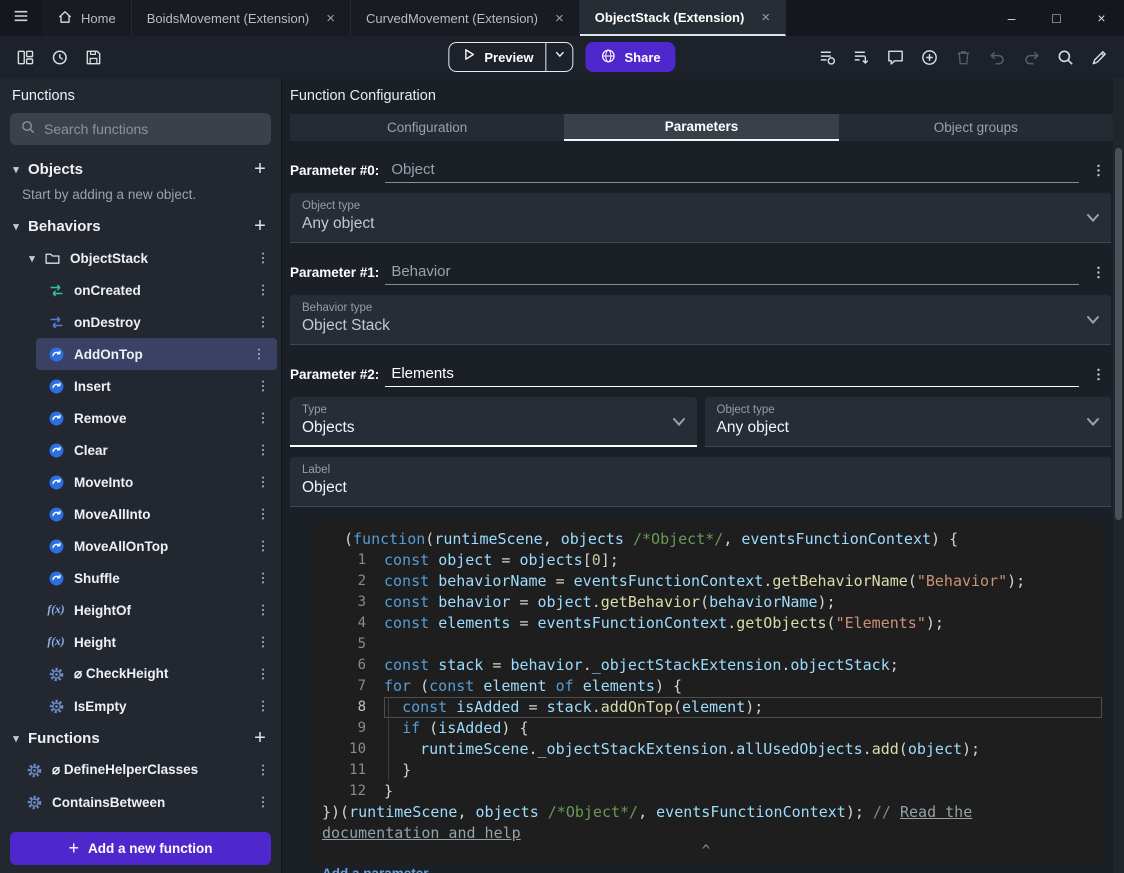  Describe the element at coordinates (140, 169) in the screenshot. I see `section-objects: ▾ Objects +` at that location.